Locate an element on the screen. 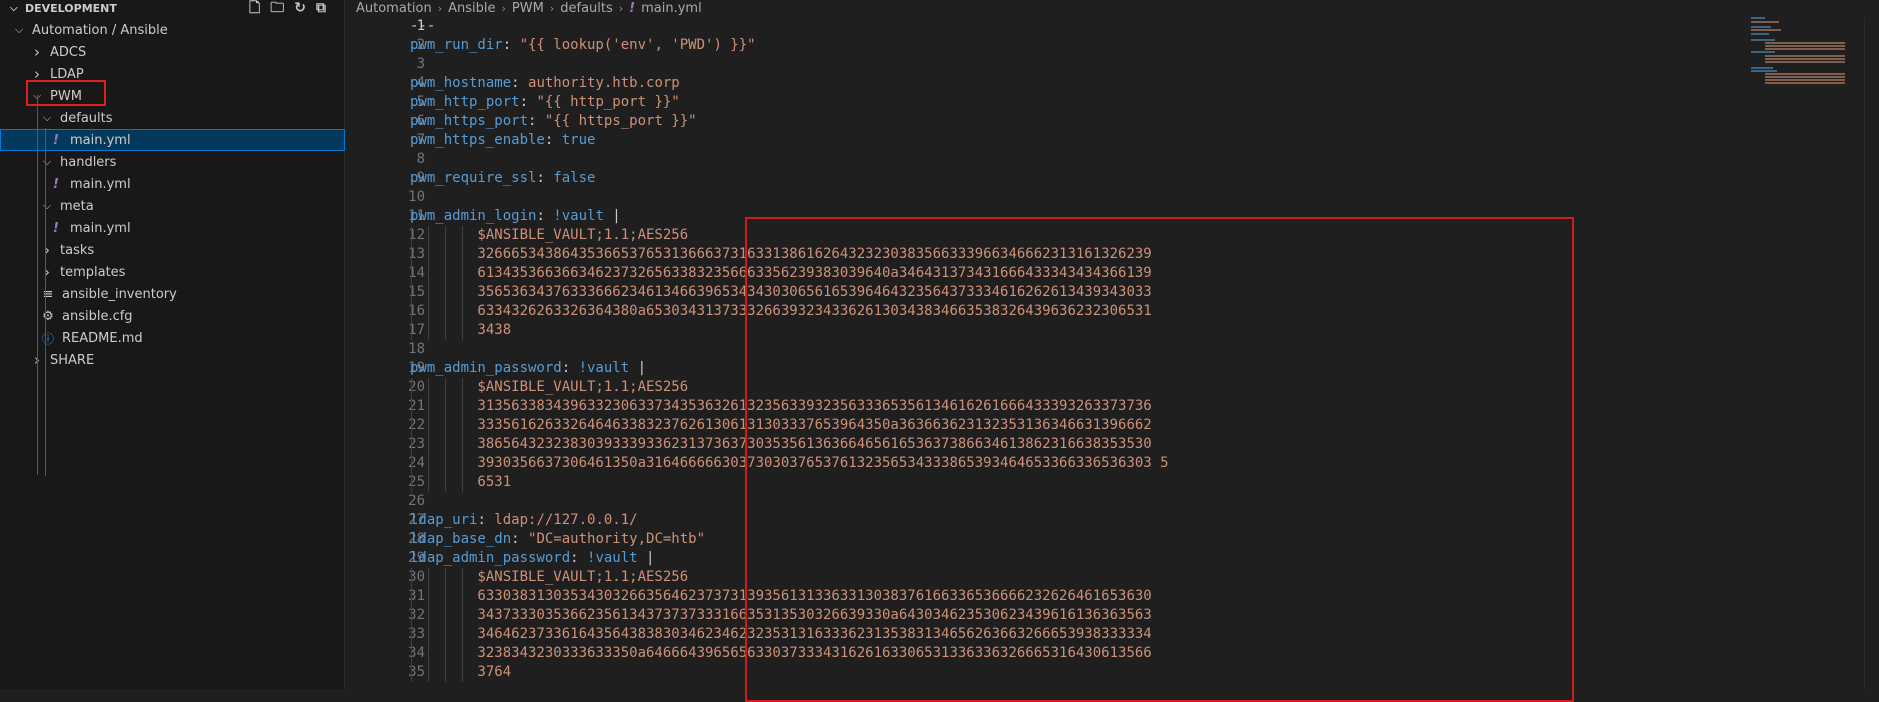 The image size is (1879, 702). gear-icon: ⚙ is located at coordinates (48, 316).